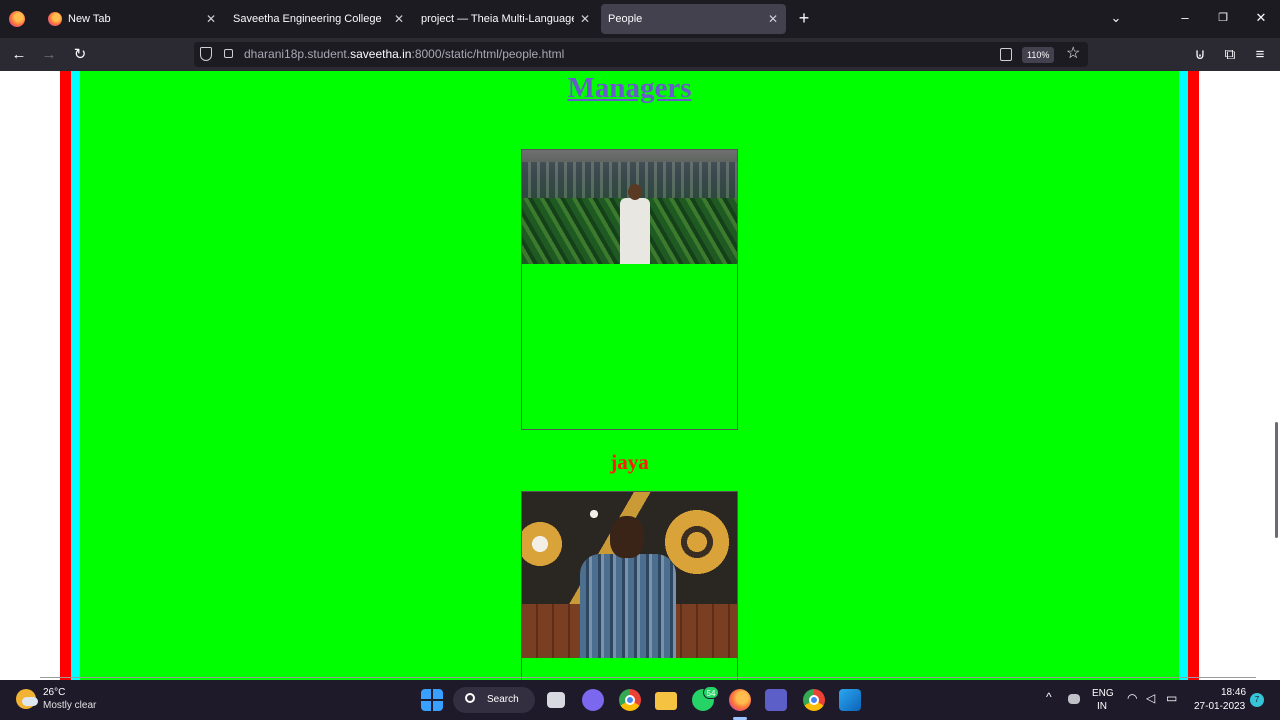  Describe the element at coordinates (1073, 54) in the screenshot. I see `bookmark-star-icon: ☆` at that location.